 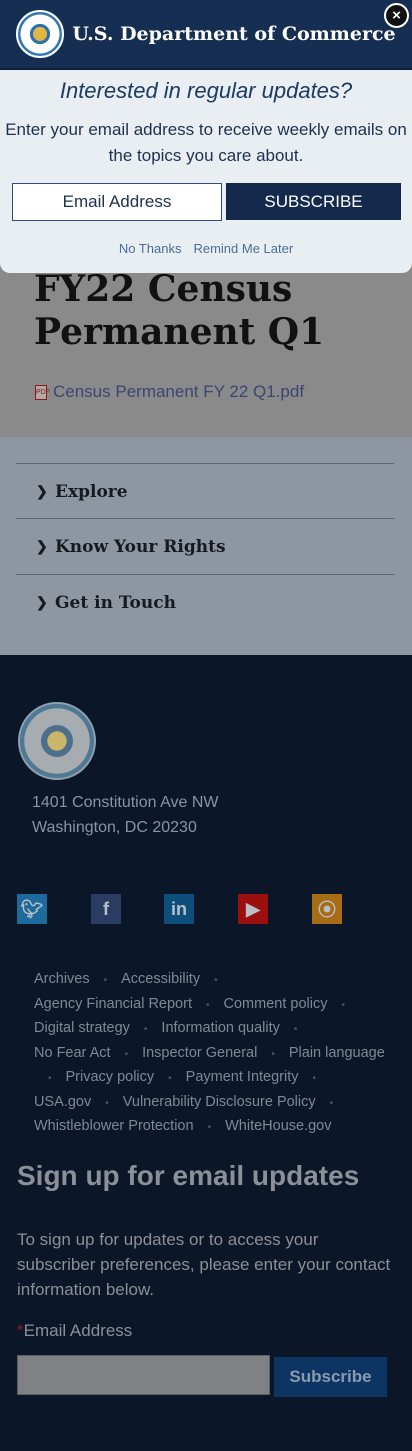 What do you see at coordinates (205, 602) in the screenshot?
I see `accordion-get-in-touch: ❯ Get in Touch` at bounding box center [205, 602].